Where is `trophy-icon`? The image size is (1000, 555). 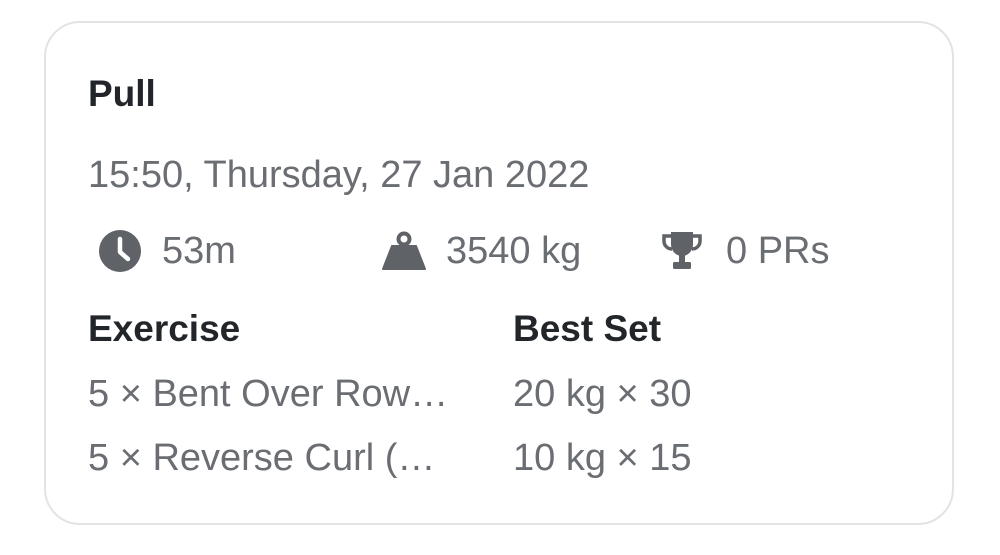 trophy-icon is located at coordinates (682, 251).